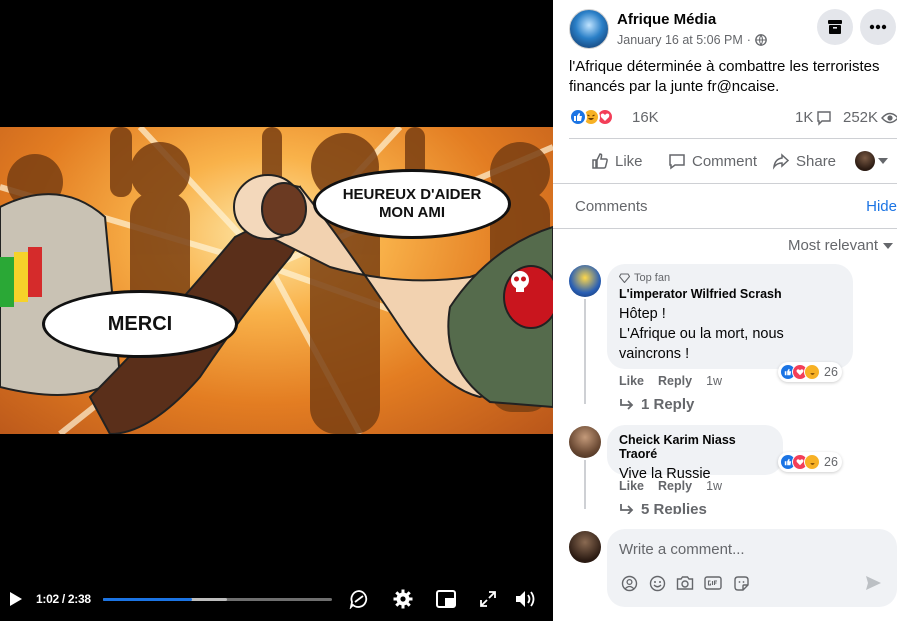 Image resolution: width=897 pixels, height=621 pixels. I want to click on fullscreen-icon, so click(488, 599).